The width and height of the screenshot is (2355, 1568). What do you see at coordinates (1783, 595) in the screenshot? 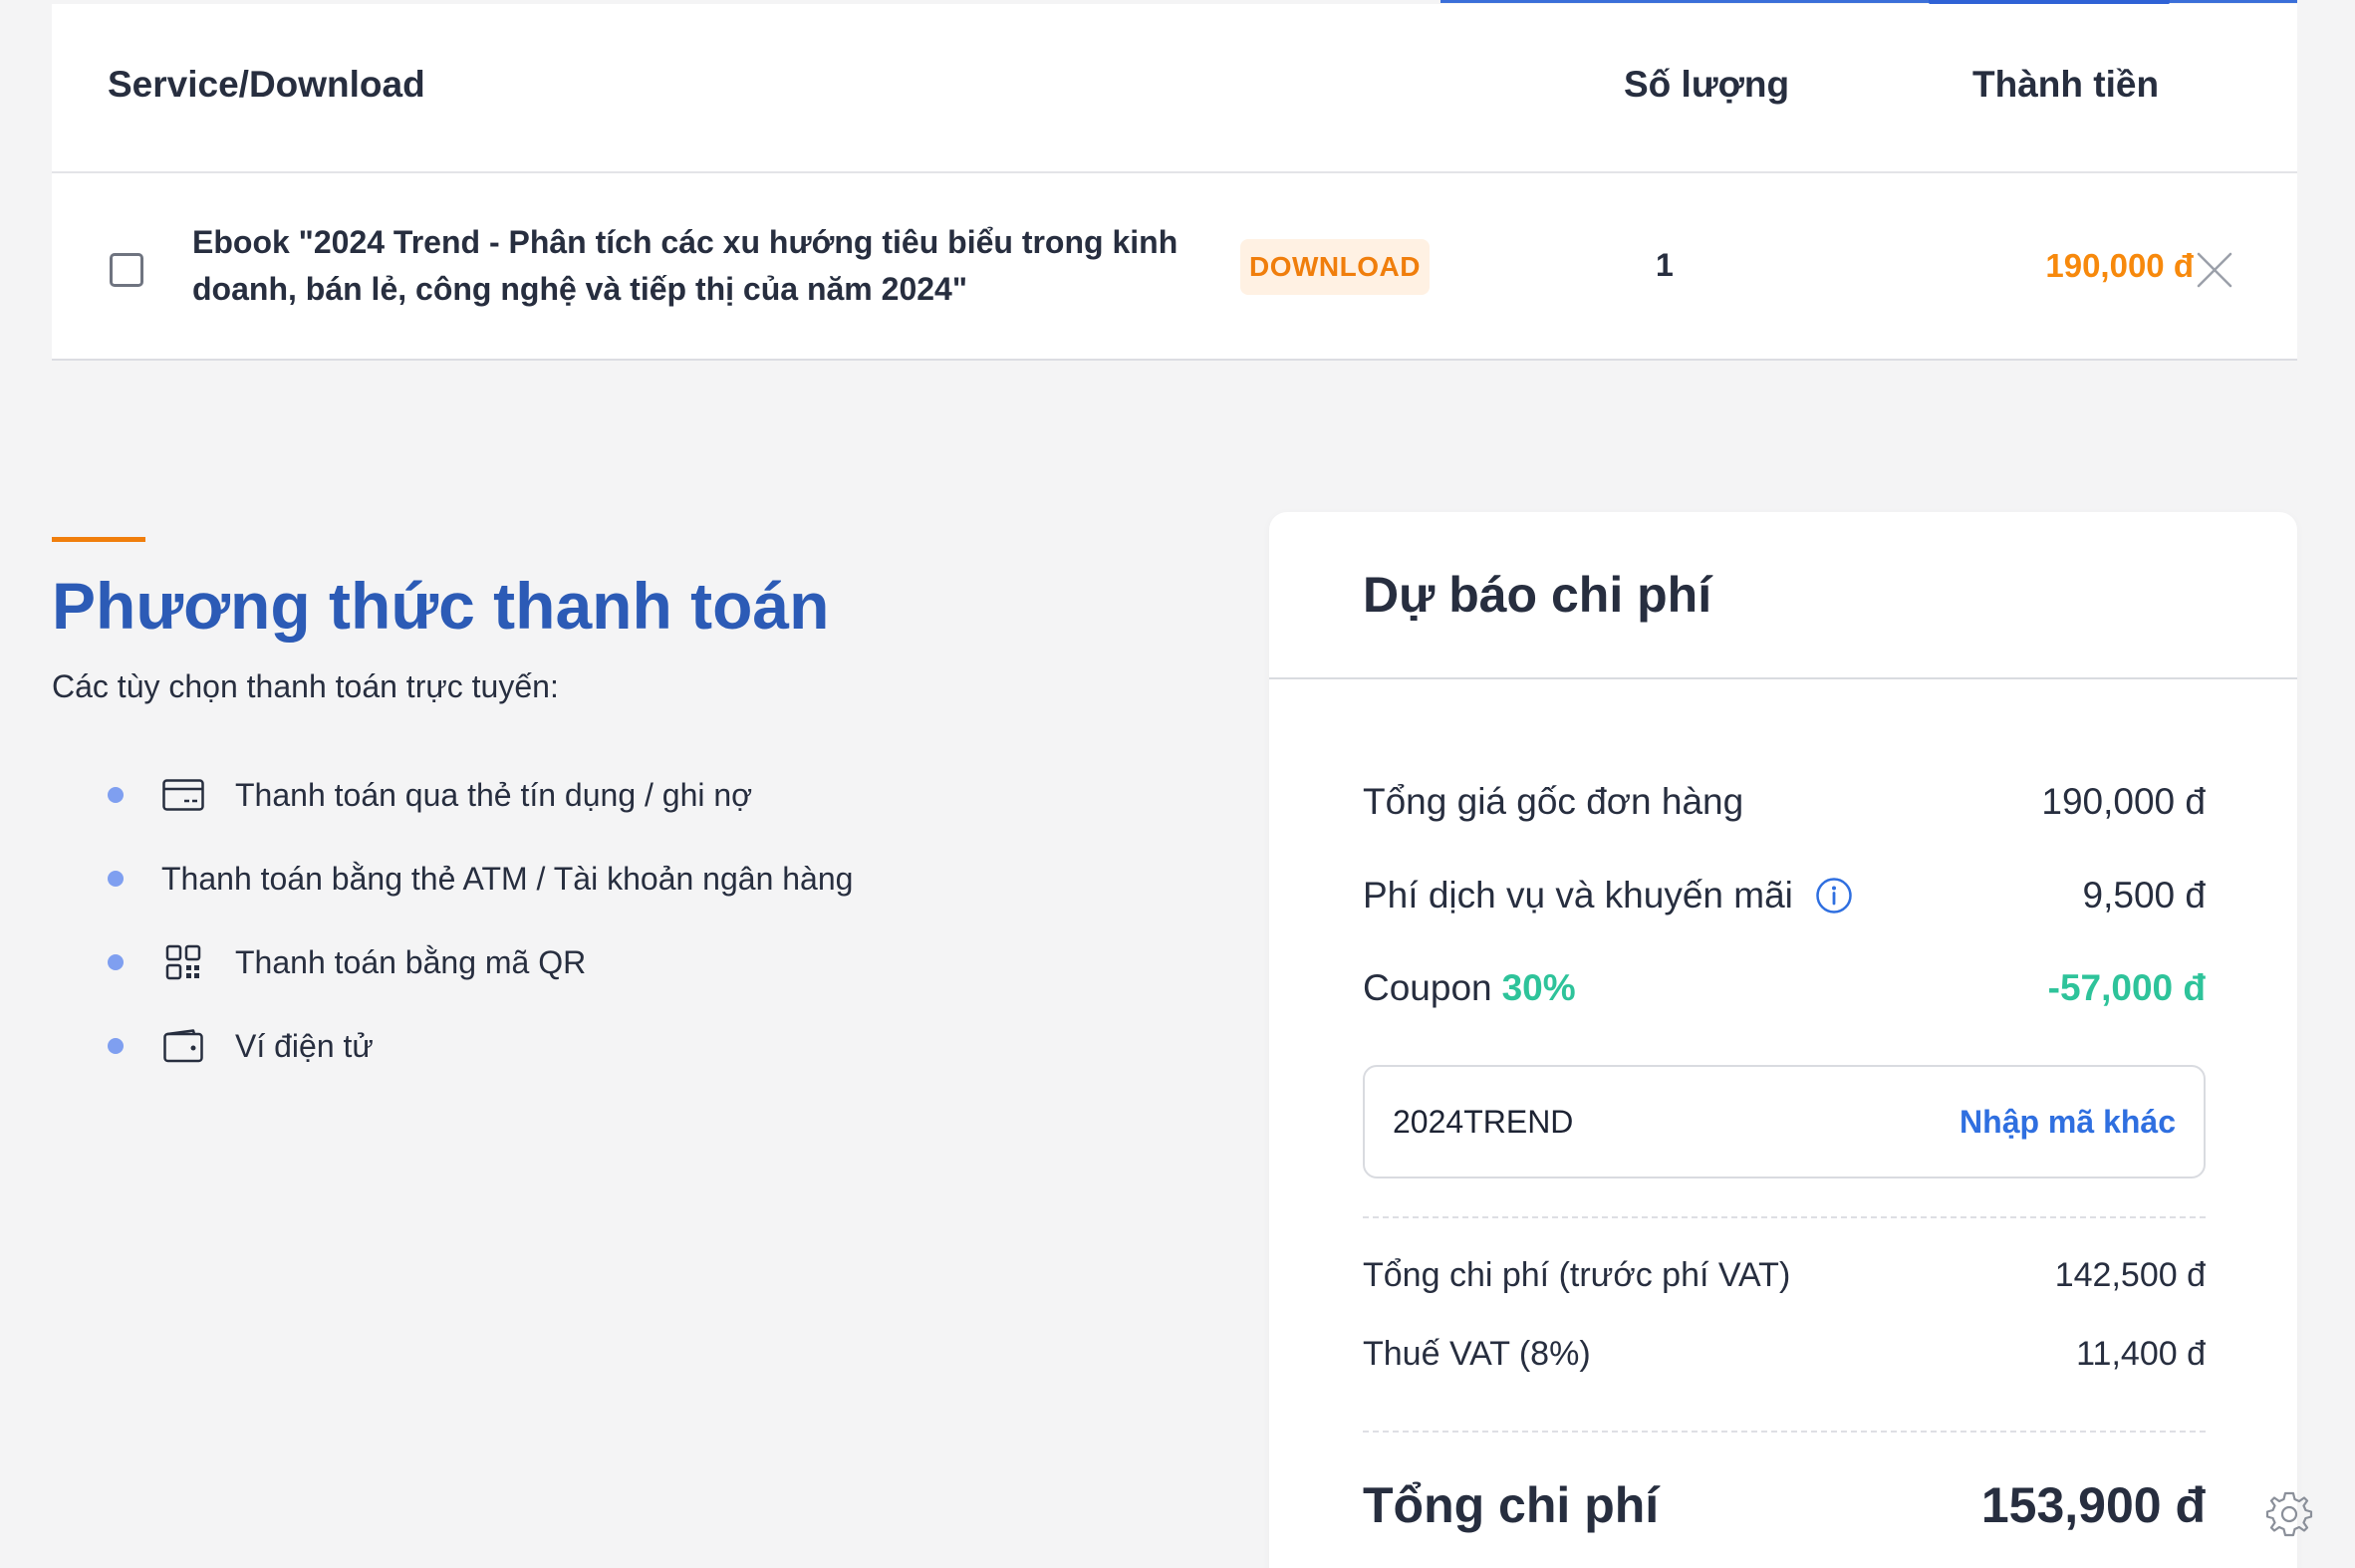
I see `cost-forecast-header: Dự báo chi phí` at bounding box center [1783, 595].